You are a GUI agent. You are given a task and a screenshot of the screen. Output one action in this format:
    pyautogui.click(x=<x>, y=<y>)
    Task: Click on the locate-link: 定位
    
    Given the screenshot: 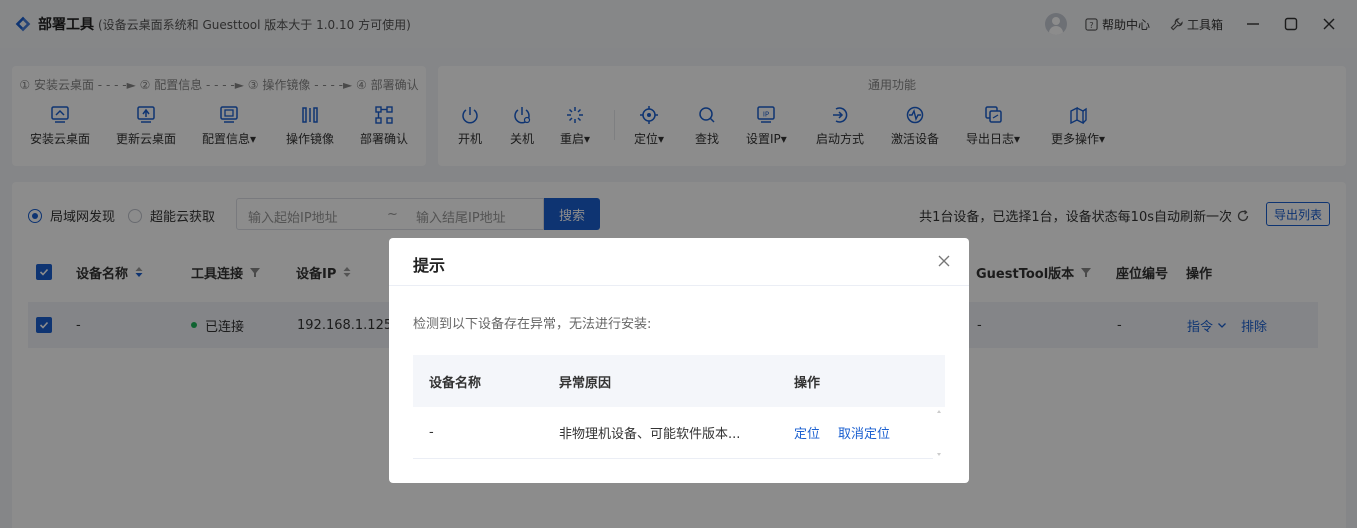 What is the action you would take?
    pyautogui.click(x=807, y=432)
    